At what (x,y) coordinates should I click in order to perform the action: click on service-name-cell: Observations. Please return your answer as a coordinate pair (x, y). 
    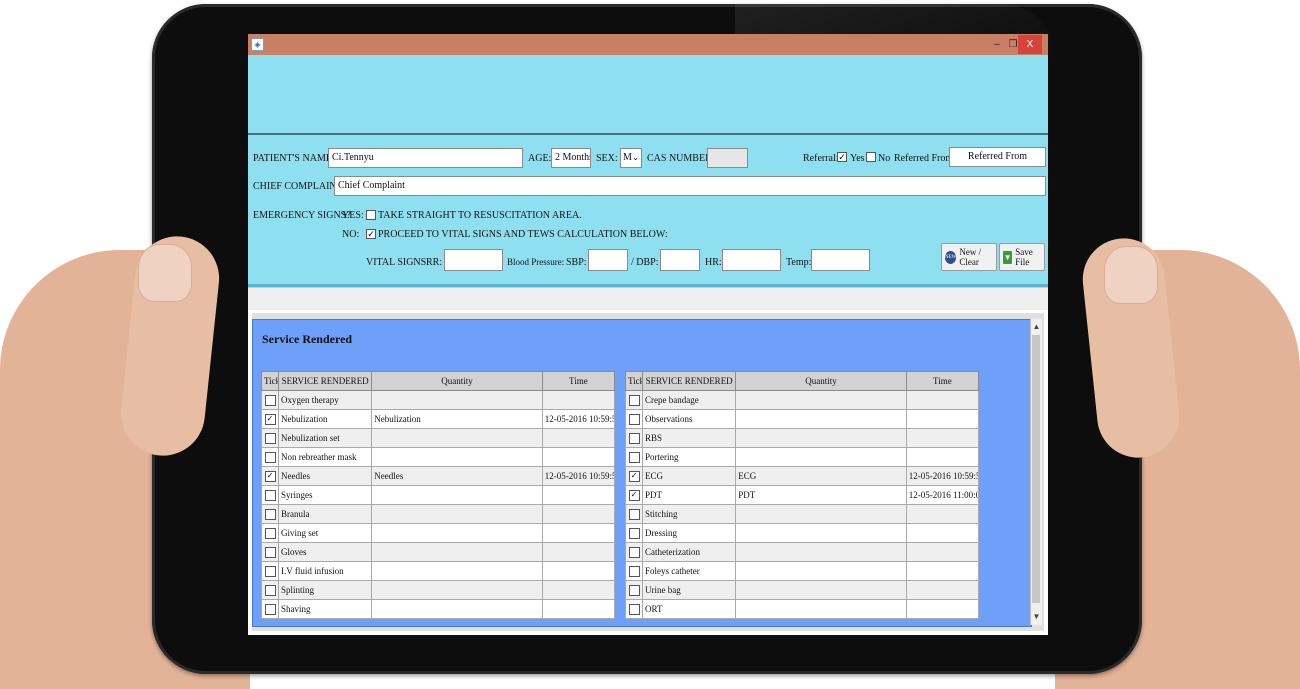
    Looking at the image, I should click on (689, 419).